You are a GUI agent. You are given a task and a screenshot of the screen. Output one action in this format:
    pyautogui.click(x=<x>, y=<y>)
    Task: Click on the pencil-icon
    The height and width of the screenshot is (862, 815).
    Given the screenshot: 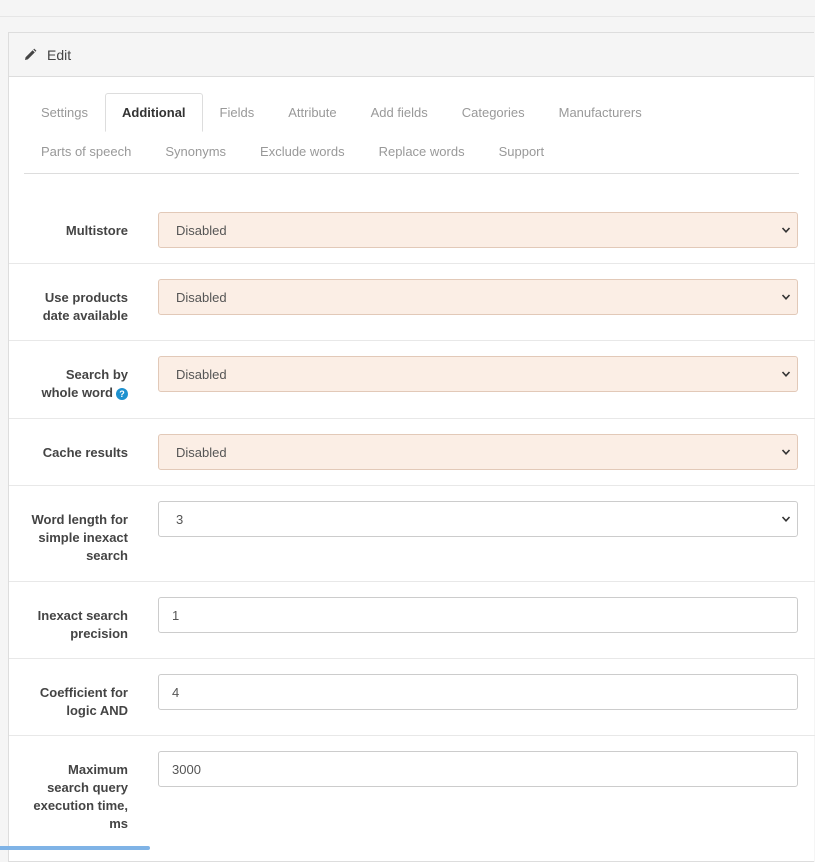 What is the action you would take?
    pyautogui.click(x=31, y=55)
    